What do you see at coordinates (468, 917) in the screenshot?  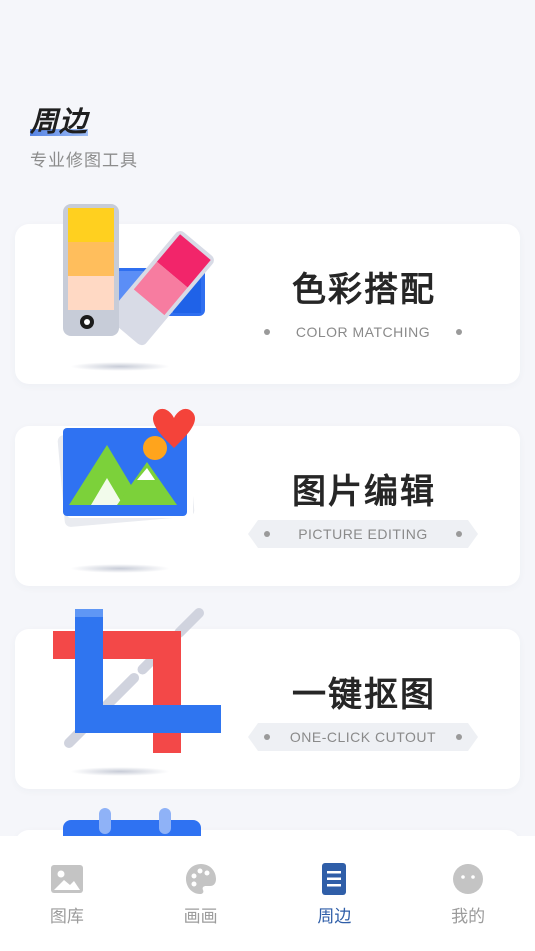 I see `tab-label: 我的` at bounding box center [468, 917].